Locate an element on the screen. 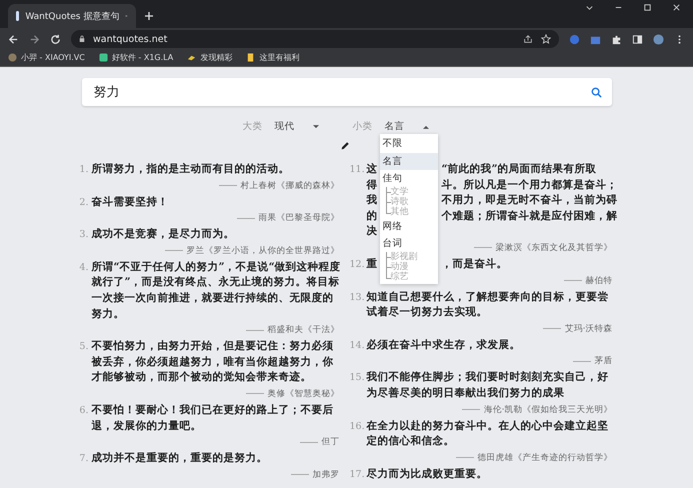  folder-icon is located at coordinates (251, 57).